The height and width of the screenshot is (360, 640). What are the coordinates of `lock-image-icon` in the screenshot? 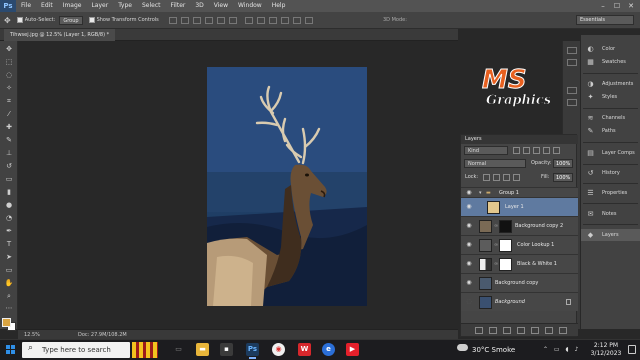 It's located at (496, 177).